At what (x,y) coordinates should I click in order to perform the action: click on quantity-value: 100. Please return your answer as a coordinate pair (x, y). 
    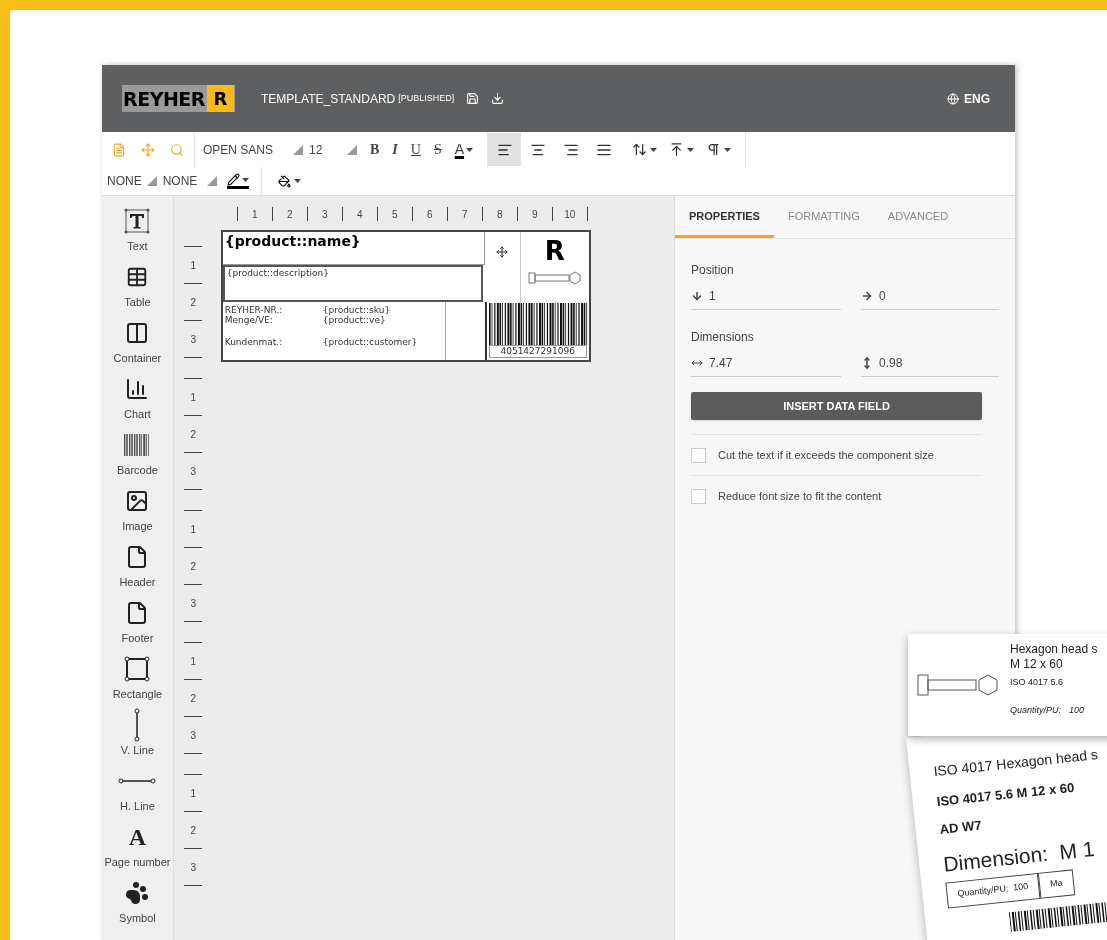
    Looking at the image, I should click on (1077, 710).